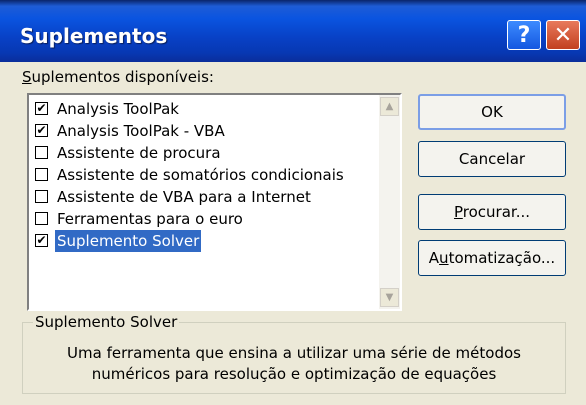  I want to click on window-title: Suplementos, so click(94, 36).